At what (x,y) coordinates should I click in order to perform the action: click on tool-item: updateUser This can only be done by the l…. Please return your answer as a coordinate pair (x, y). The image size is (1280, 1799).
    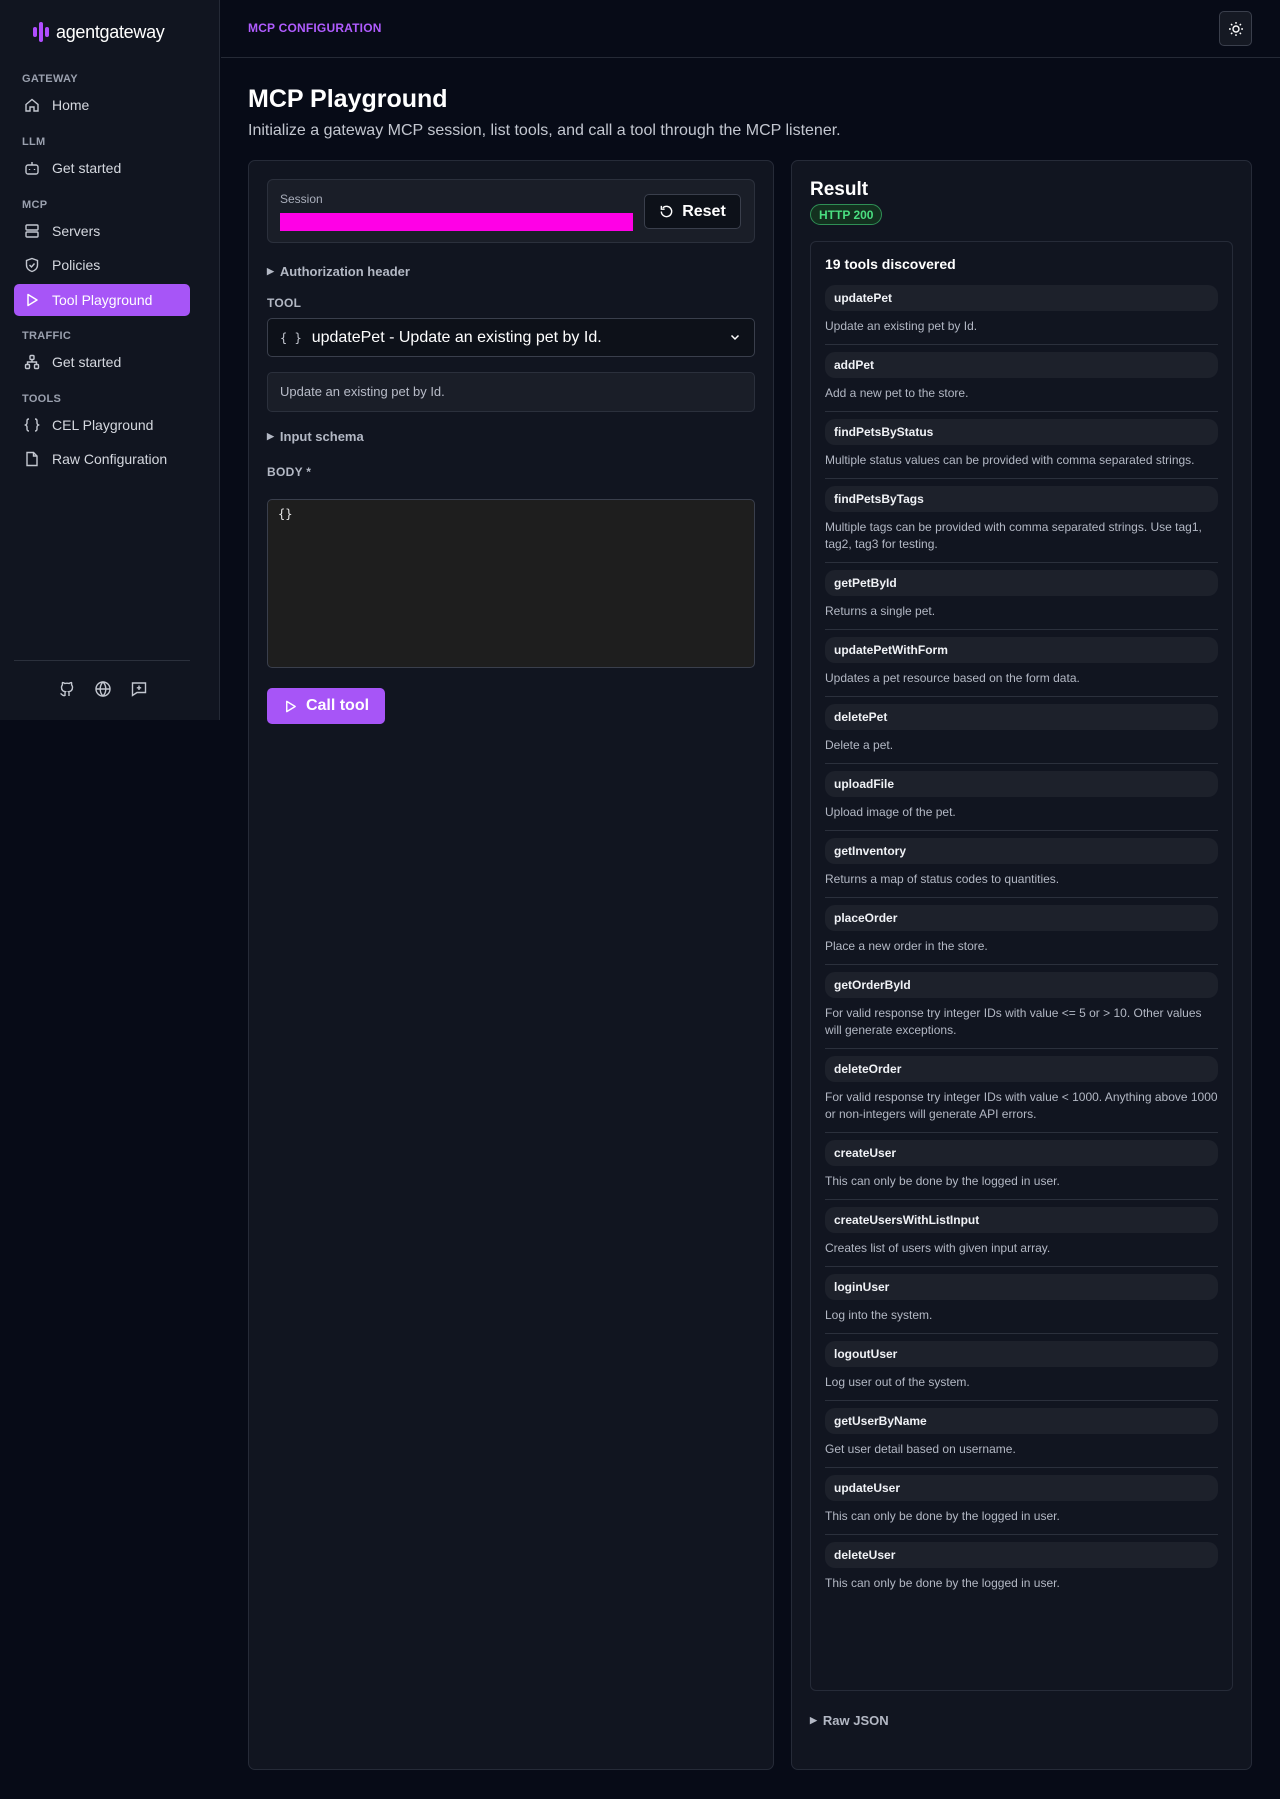
    Looking at the image, I should click on (1021, 1501).